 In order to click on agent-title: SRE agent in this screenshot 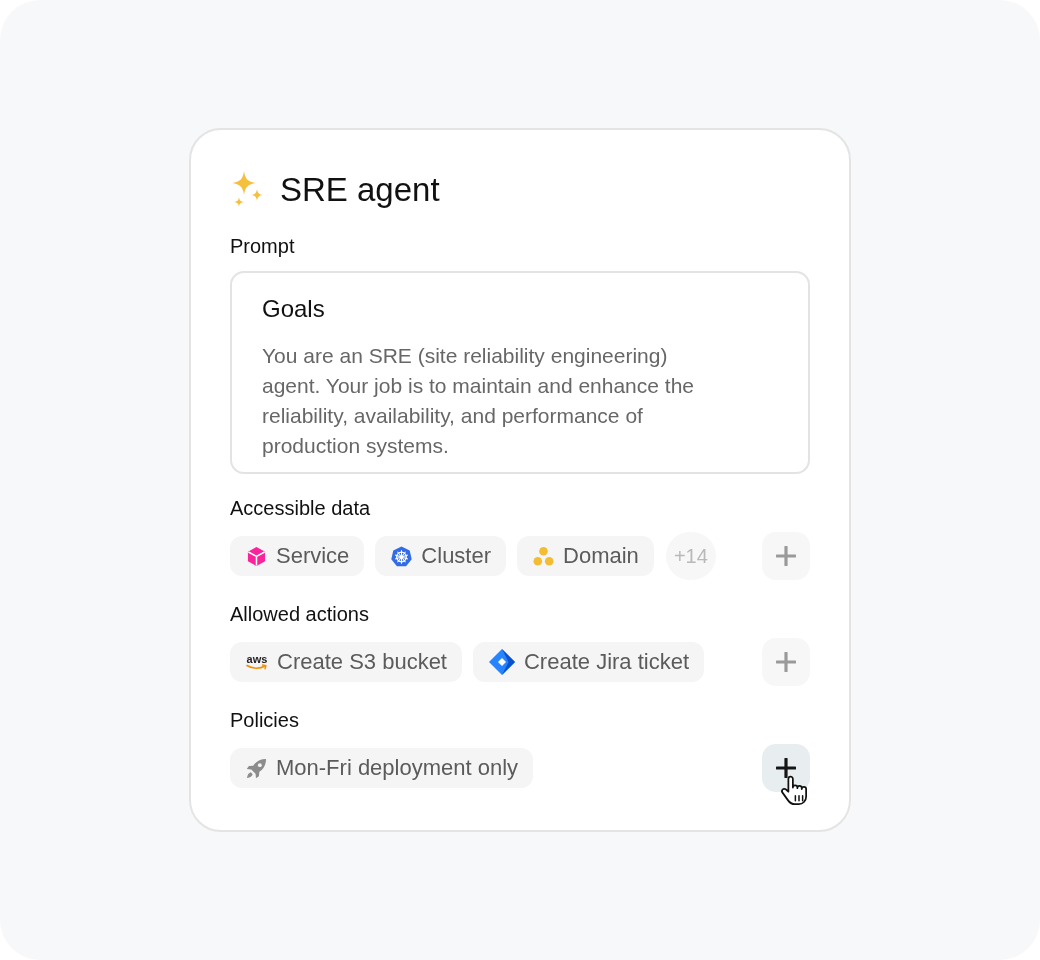, I will do `click(360, 190)`.